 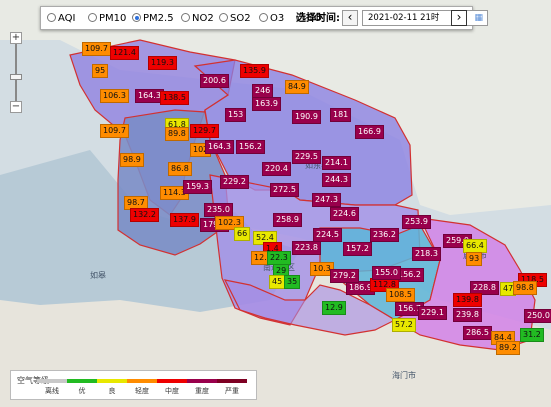 I want to click on station-marker: 86.8, so click(x=180, y=169).